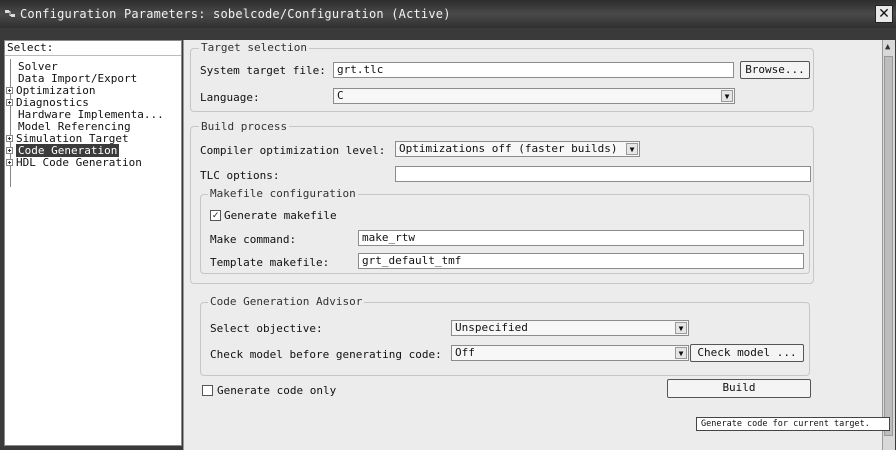 This screenshot has width=896, height=450. What do you see at coordinates (533, 70) in the screenshot?
I see `system-target-file-input: grt.tlc` at bounding box center [533, 70].